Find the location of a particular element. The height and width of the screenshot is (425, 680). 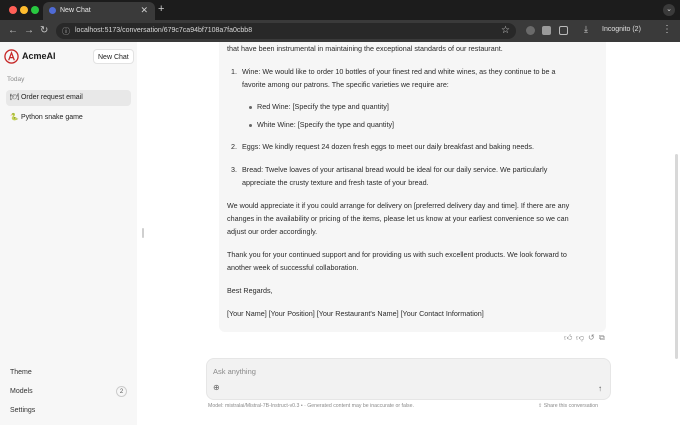

chat-item-label: Python snake game is located at coordinates (51, 117).